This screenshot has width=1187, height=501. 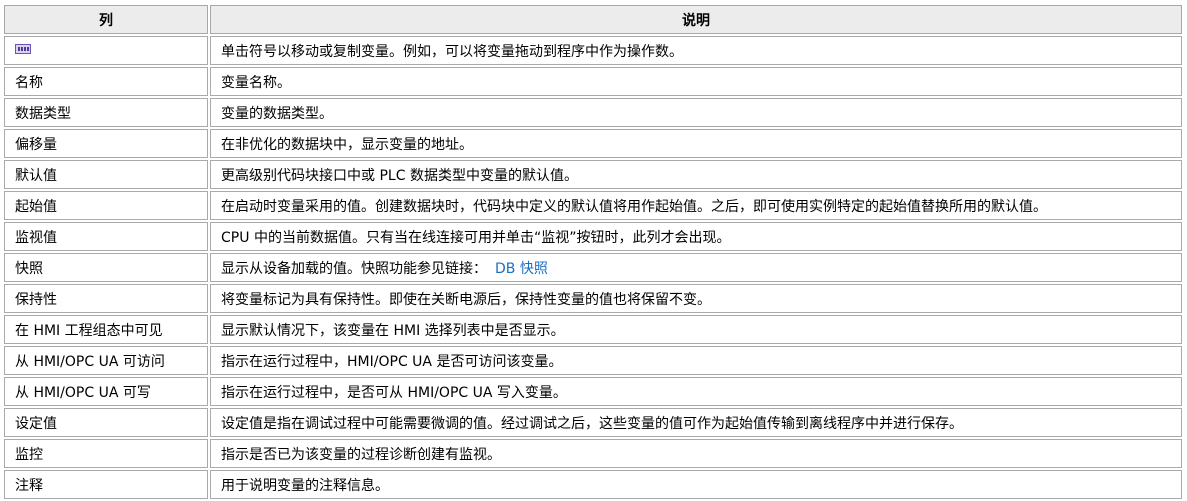 I want to click on cell-description: 变量的数据类型。, so click(x=696, y=112).